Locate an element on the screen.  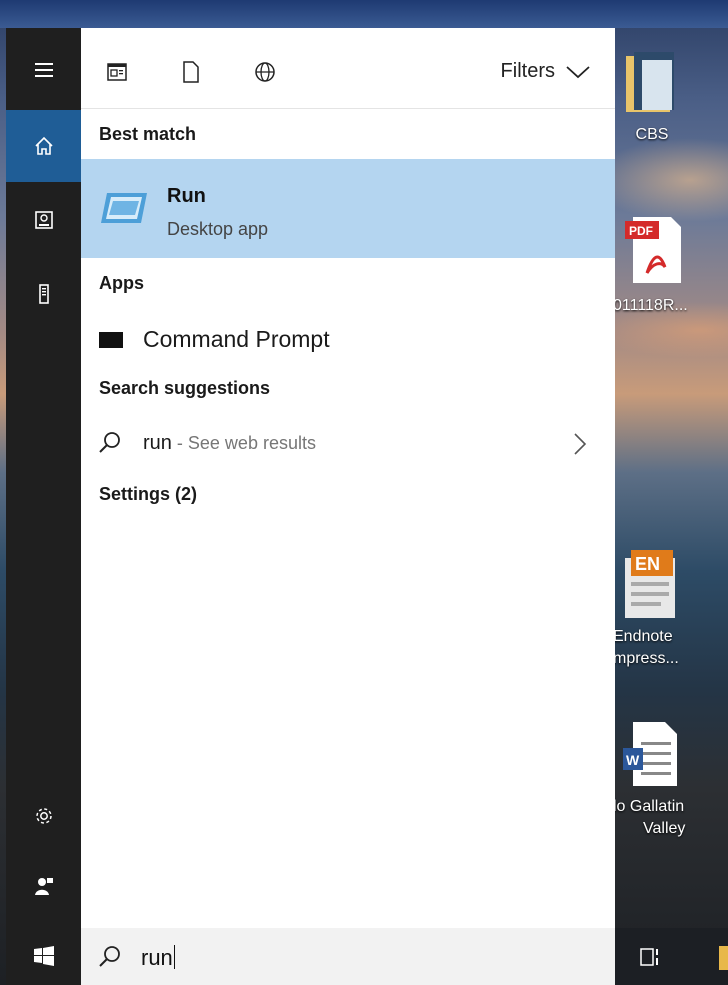
hamburger-icon is located at coordinates (43, 70).